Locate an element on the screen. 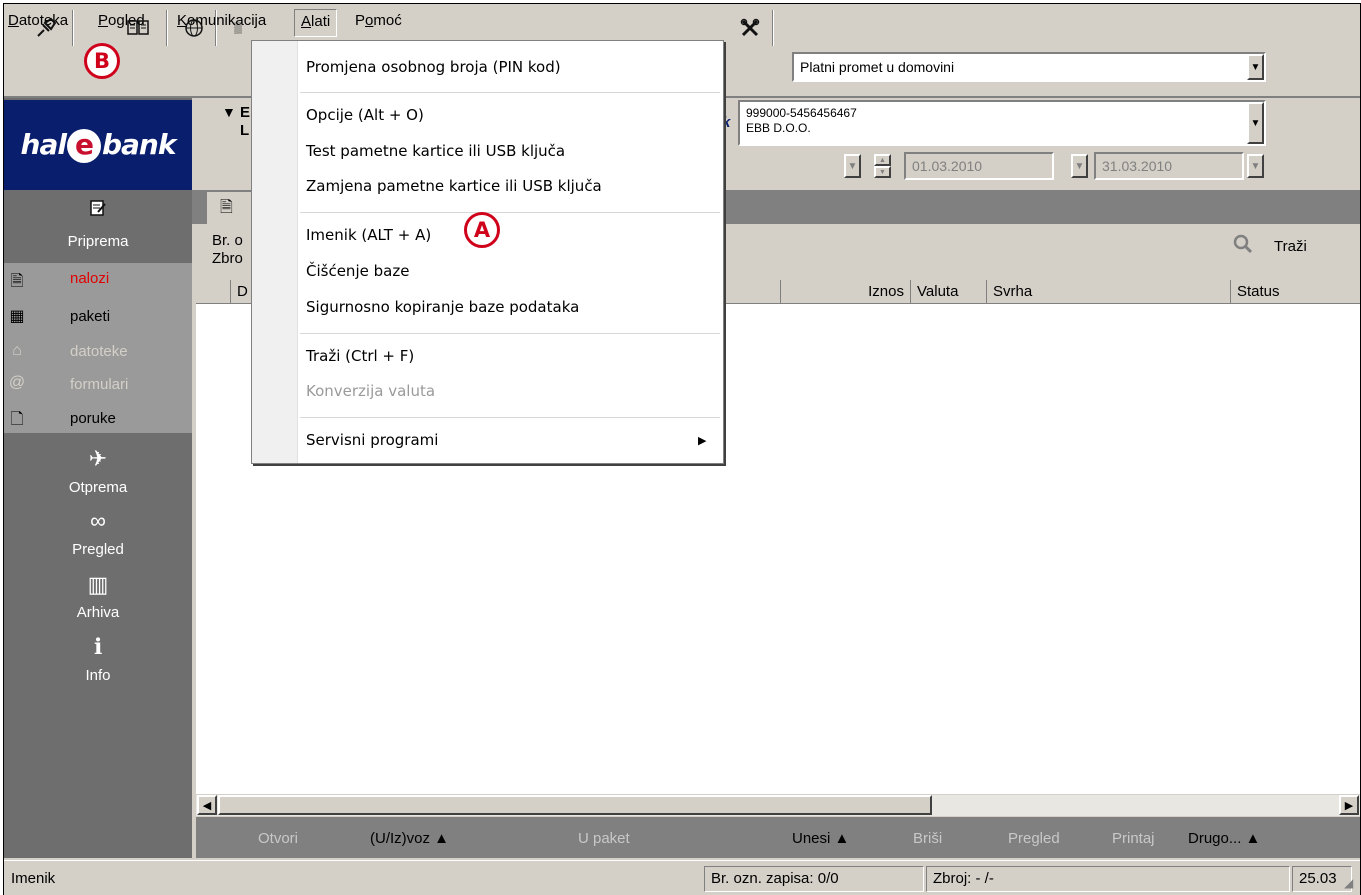 The width and height of the screenshot is (1361, 895). scroll-right-icon: ▶ is located at coordinates (1349, 805).